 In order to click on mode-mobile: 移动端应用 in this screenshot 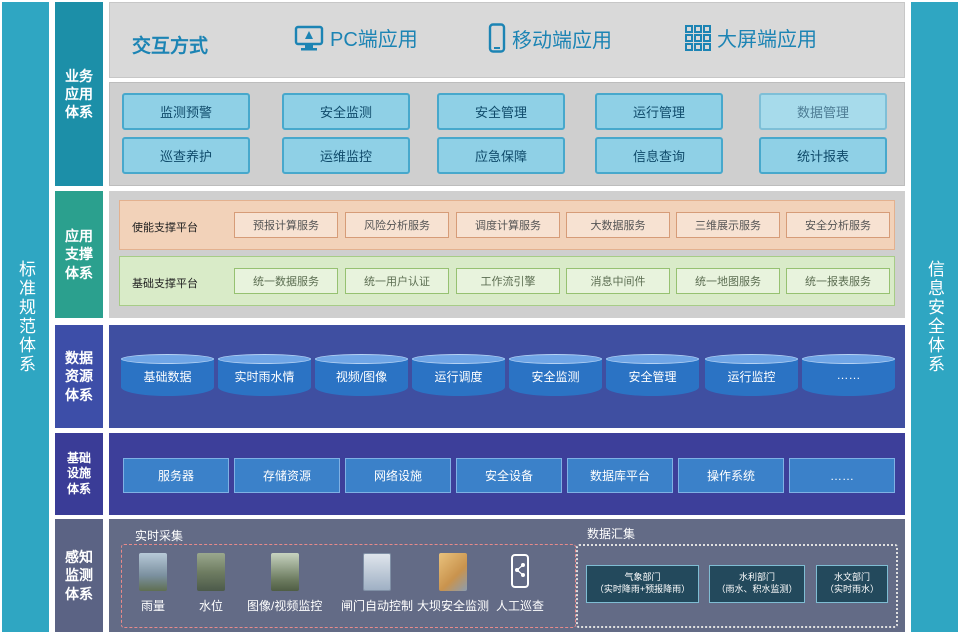, I will do `click(550, 38)`.